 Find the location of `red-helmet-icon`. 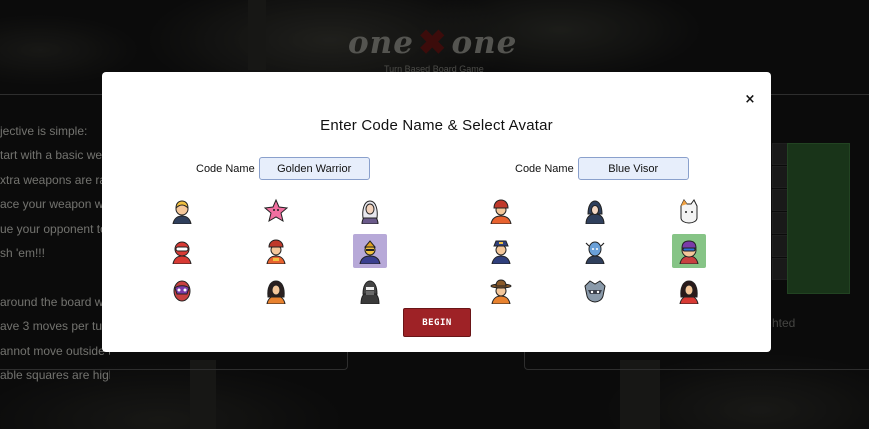

red-helmet-icon is located at coordinates (501, 211).